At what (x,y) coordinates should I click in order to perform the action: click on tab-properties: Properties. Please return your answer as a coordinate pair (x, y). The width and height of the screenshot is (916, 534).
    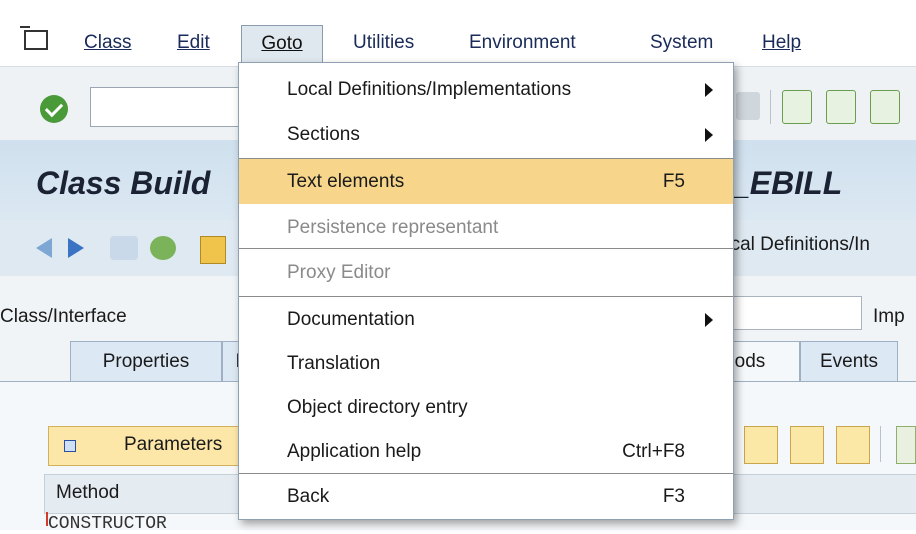
    Looking at the image, I should click on (146, 362).